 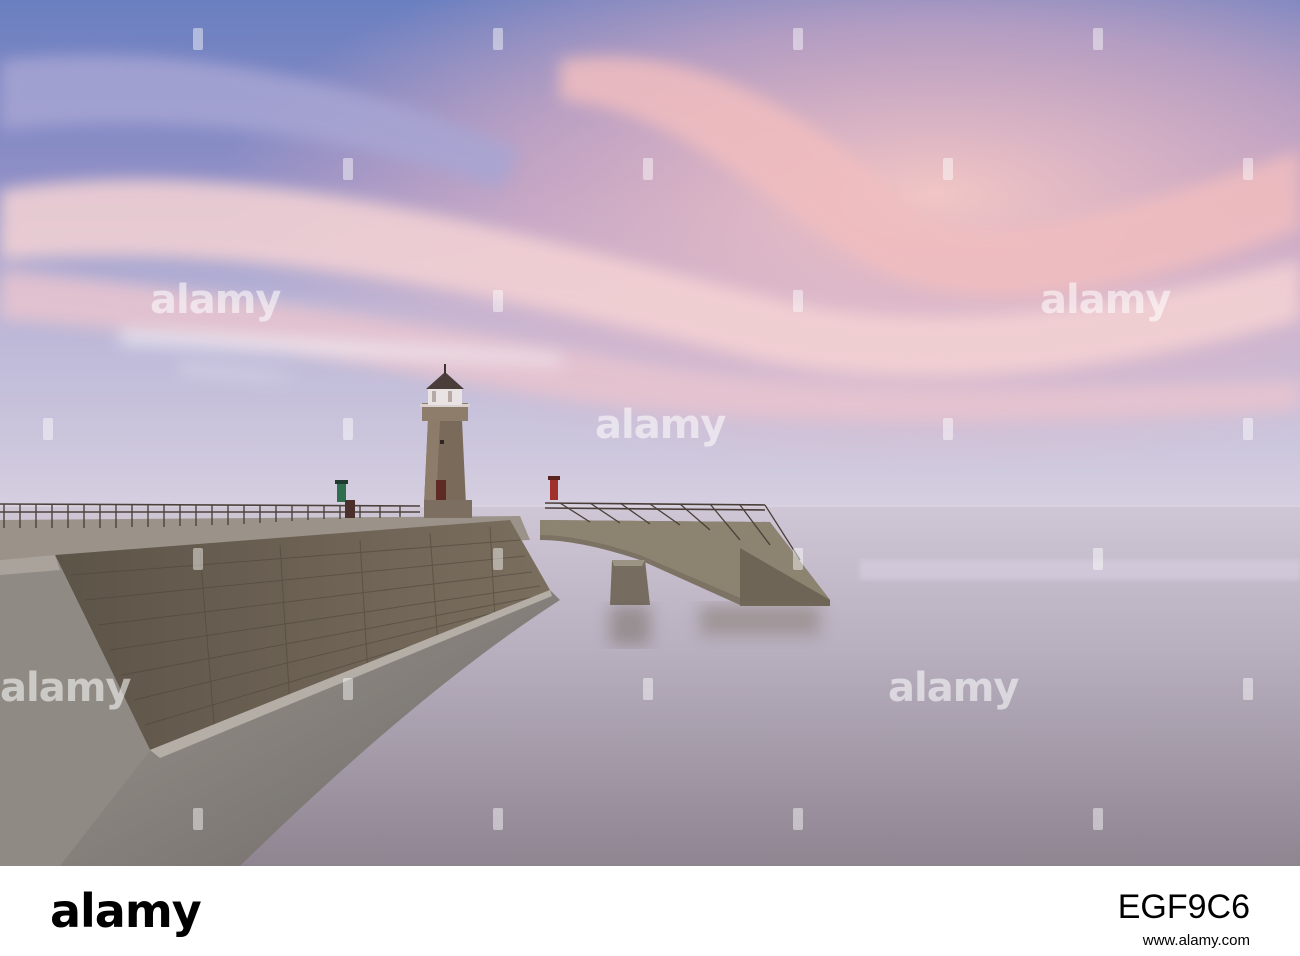 I want to click on footer-bar: alamy EGF9C6 www.alamy.com, so click(x=650, y=911).